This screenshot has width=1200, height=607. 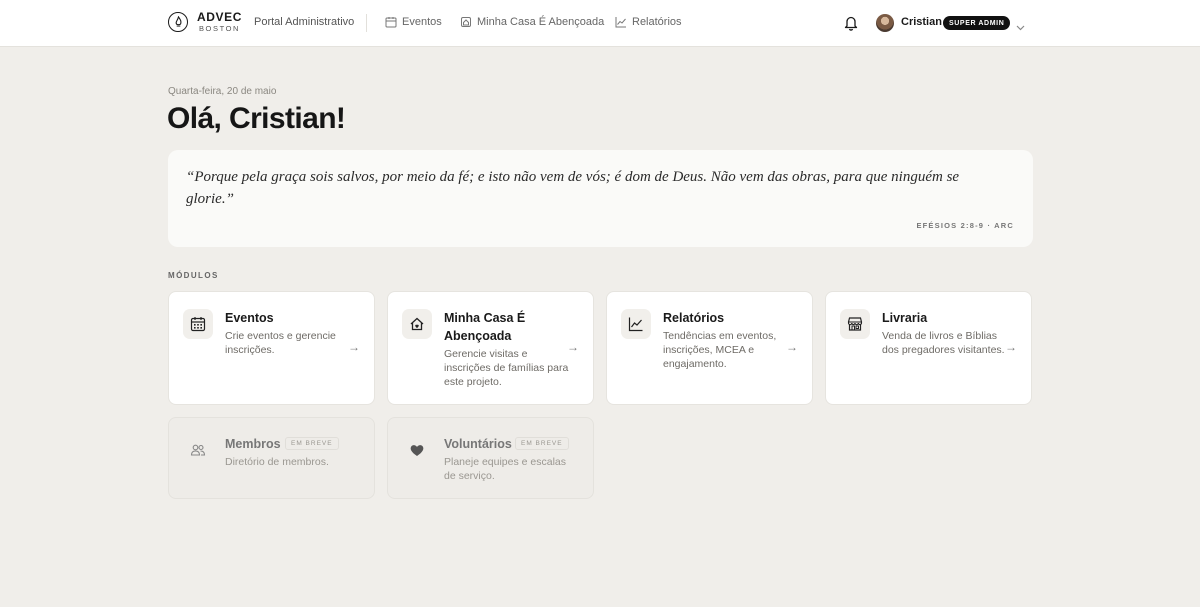 What do you see at coordinates (249, 318) in the screenshot?
I see `module-title: Eventos` at bounding box center [249, 318].